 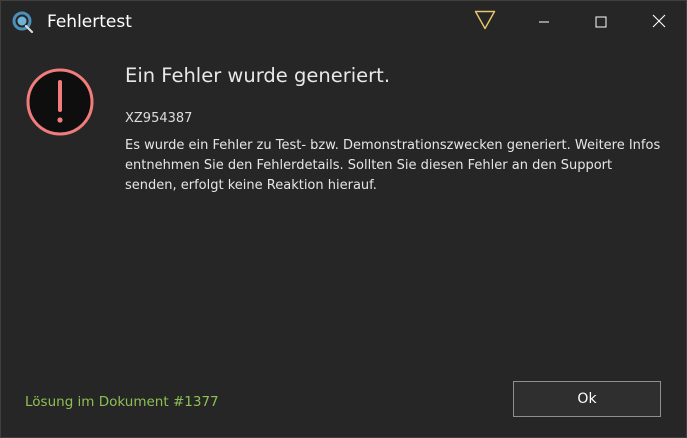 I want to click on app-logo-icon, so click(x=23, y=22).